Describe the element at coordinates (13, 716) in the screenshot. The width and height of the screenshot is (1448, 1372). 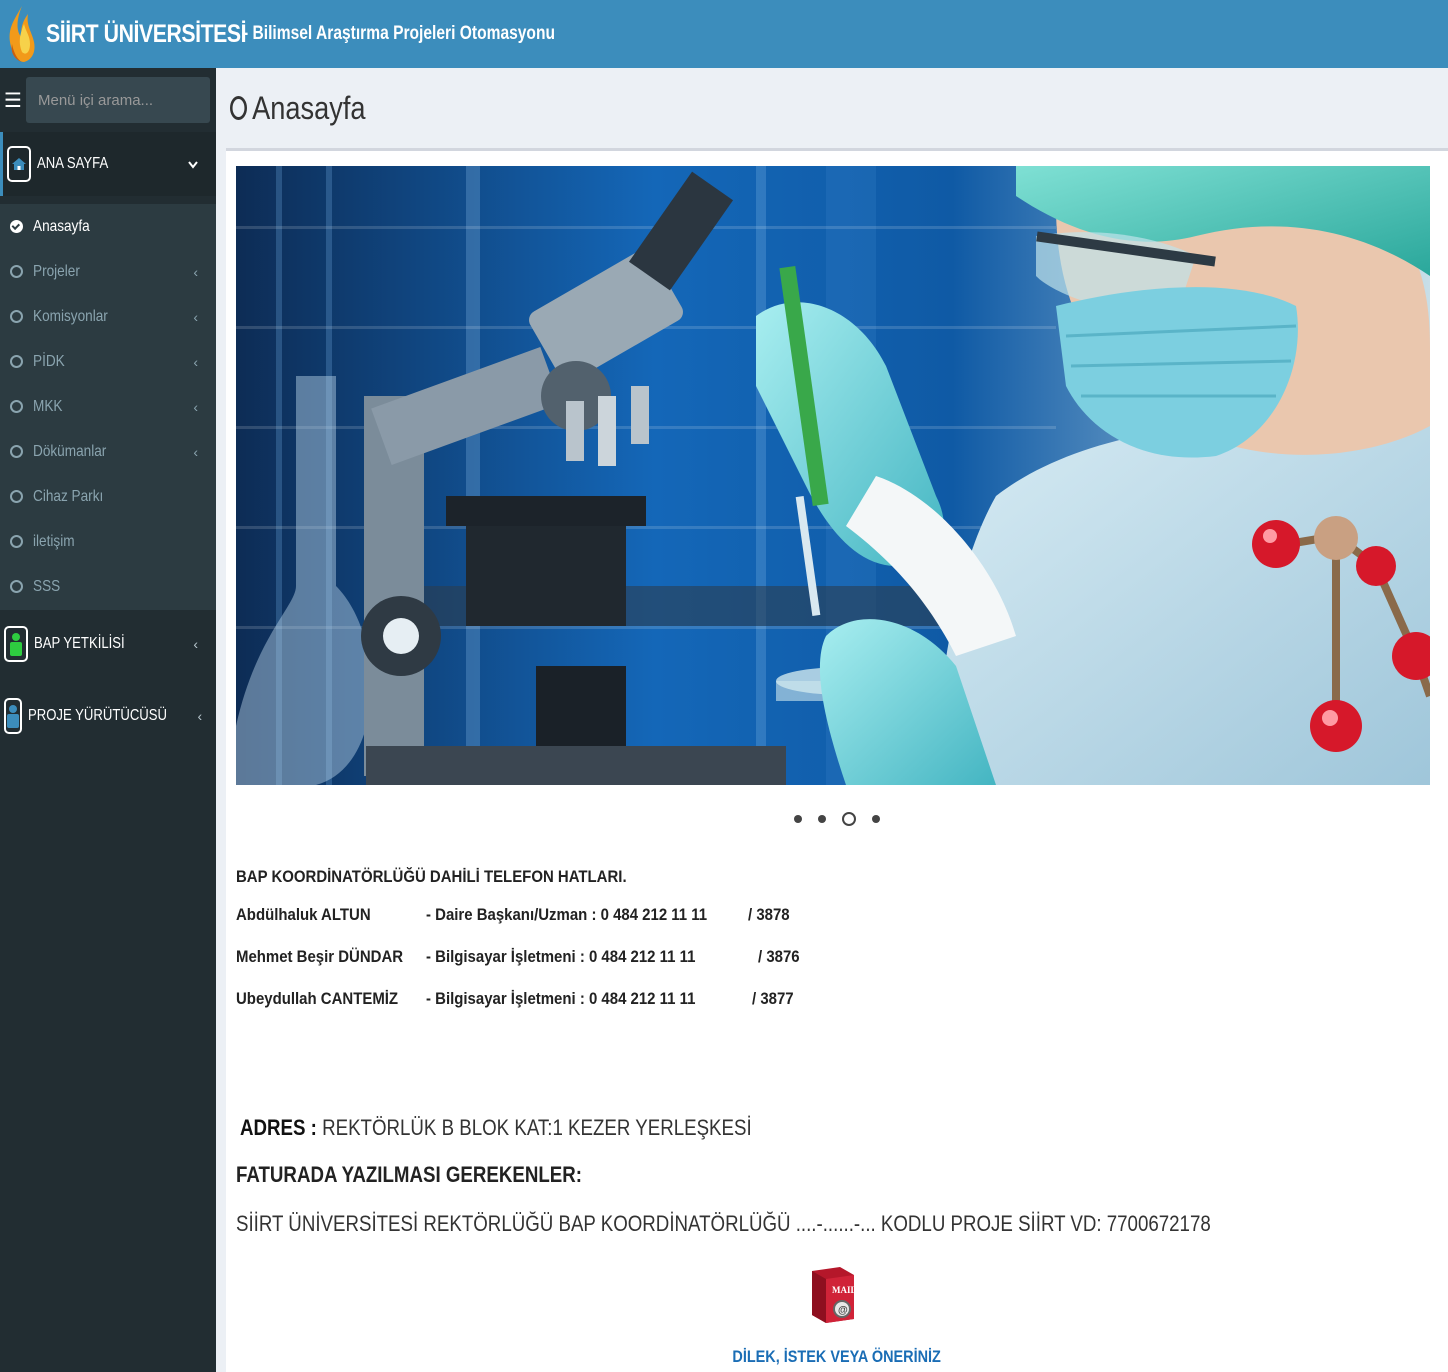
I see `user-blue-icon` at that location.